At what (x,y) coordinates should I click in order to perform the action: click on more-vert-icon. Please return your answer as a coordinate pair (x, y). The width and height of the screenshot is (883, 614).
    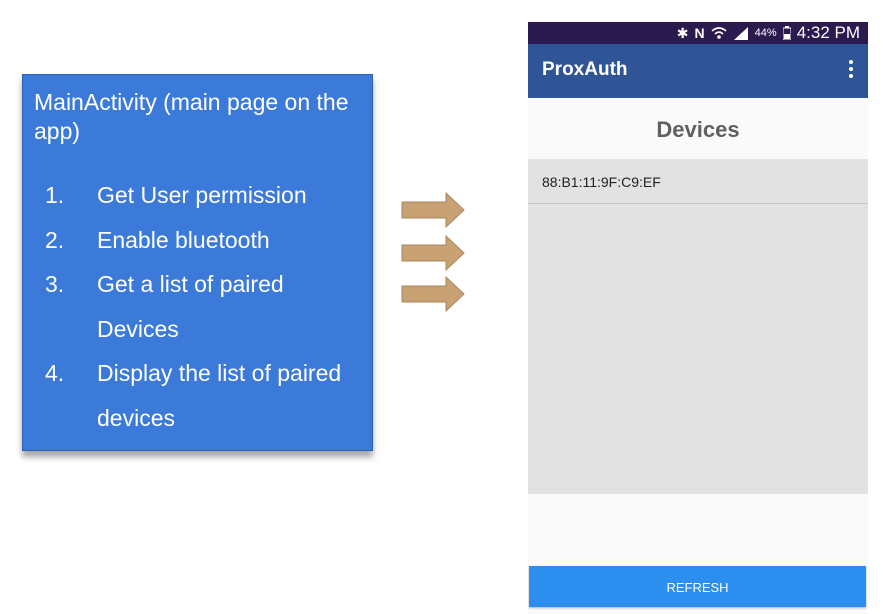
    Looking at the image, I should click on (851, 70).